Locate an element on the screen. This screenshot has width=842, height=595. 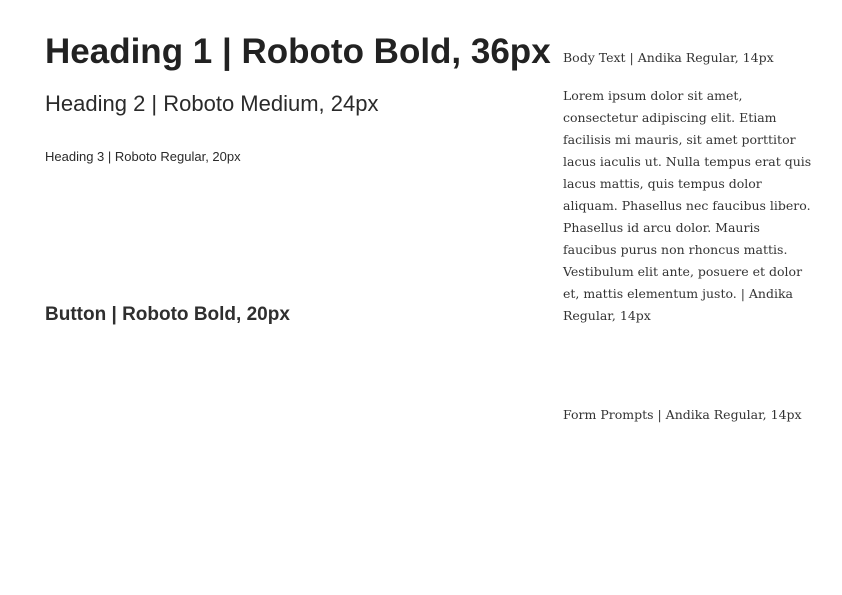
heading-2-sample: Heading 2 | Roboto Medium, 24px is located at coordinates (212, 103).